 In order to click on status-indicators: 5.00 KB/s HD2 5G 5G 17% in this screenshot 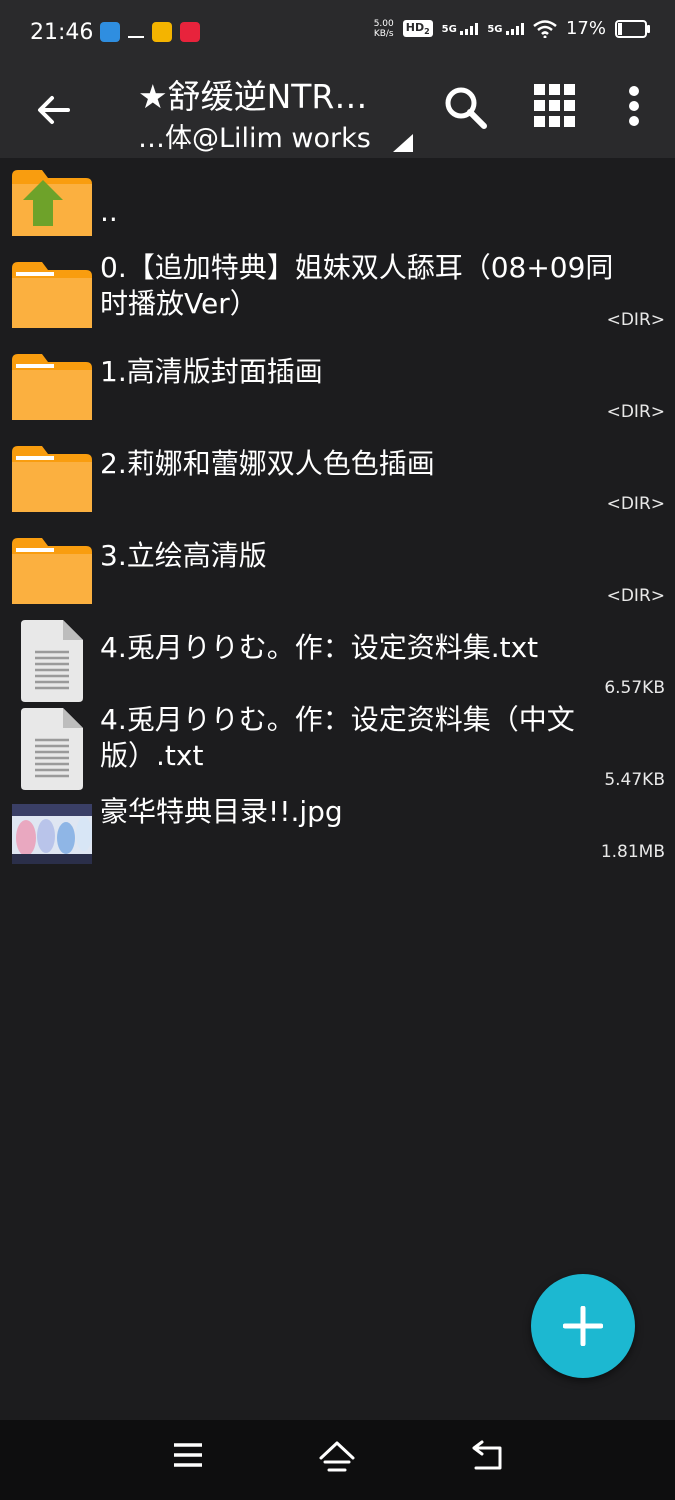, I will do `click(512, 28)`.